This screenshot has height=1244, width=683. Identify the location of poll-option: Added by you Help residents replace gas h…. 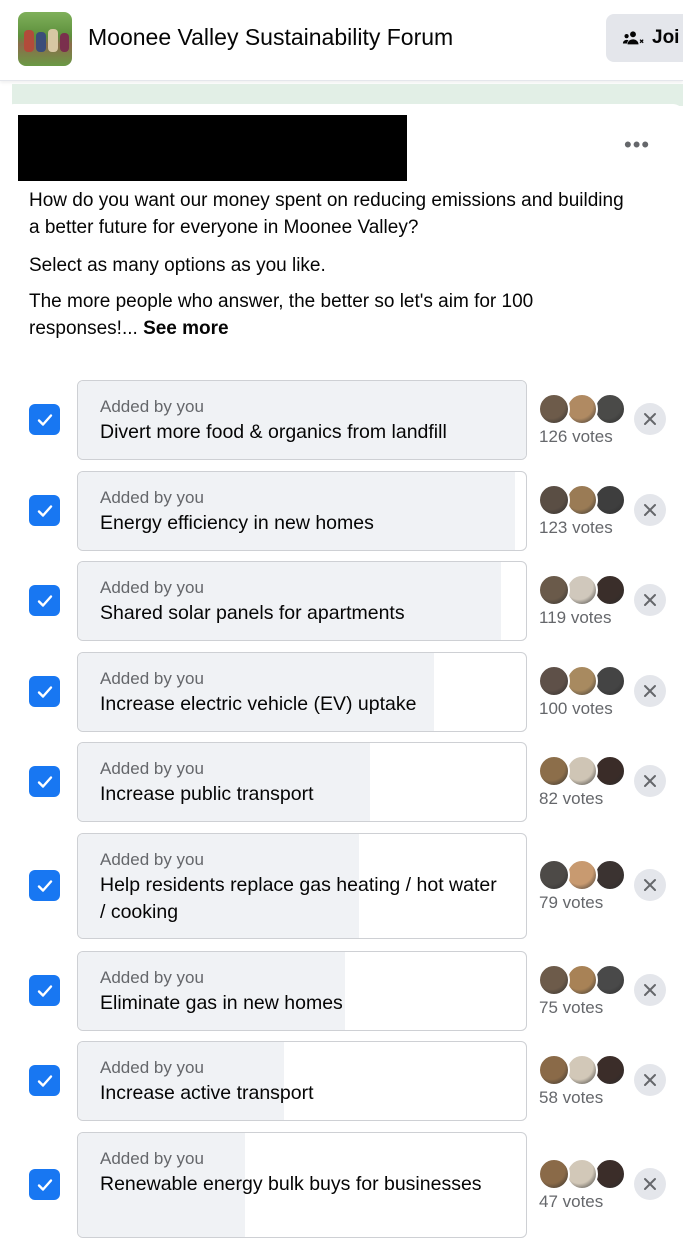
(302, 886).